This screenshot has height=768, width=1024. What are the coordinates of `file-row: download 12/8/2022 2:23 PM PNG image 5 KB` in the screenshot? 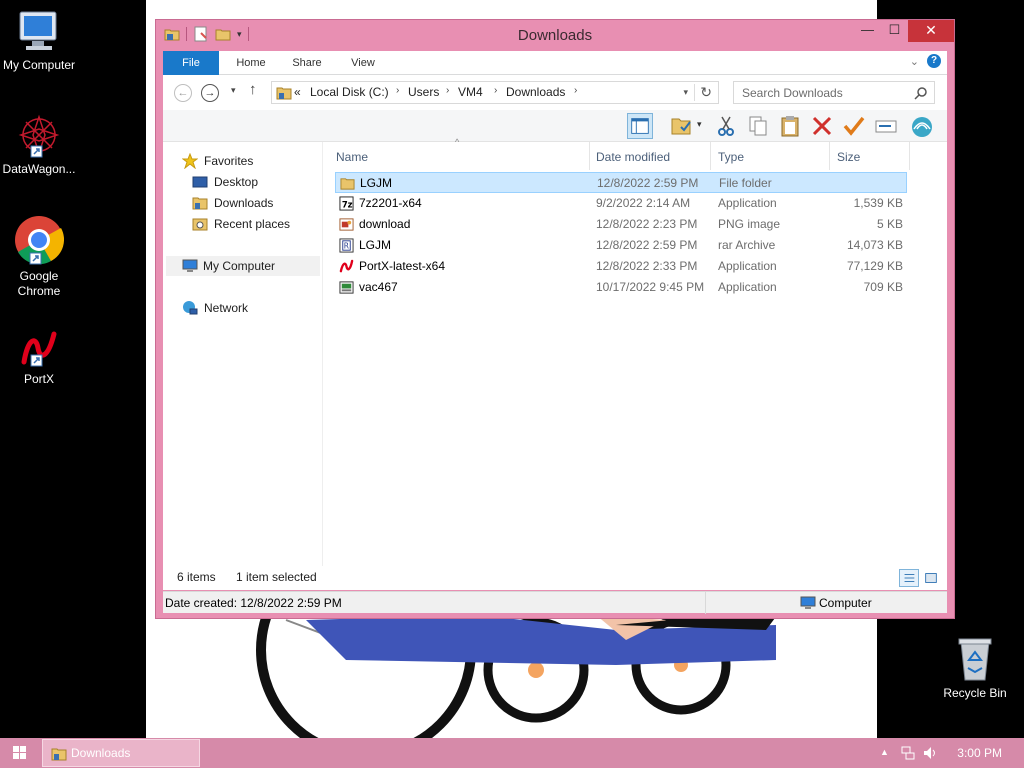 It's located at (621, 224).